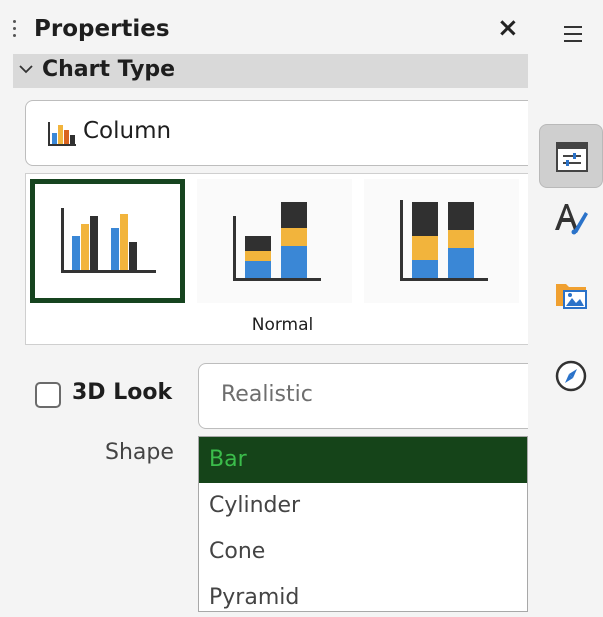 The width and height of the screenshot is (603, 617). Describe the element at coordinates (363, 506) in the screenshot. I see `shape-option-cylinder: Cylinder` at that location.